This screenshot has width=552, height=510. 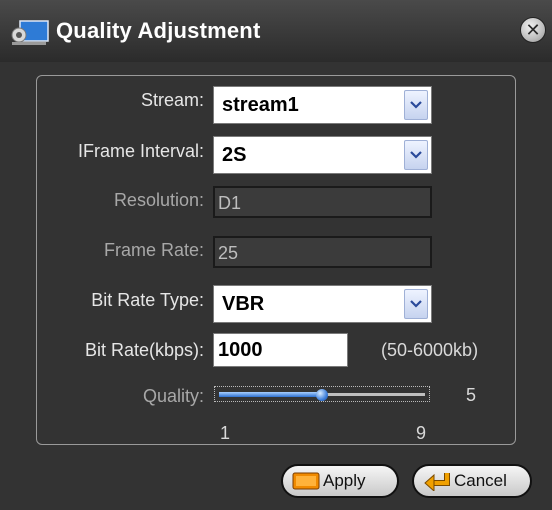 What do you see at coordinates (147, 300) in the screenshot?
I see `bit-rate-type-label: Bit Rate Type:` at bounding box center [147, 300].